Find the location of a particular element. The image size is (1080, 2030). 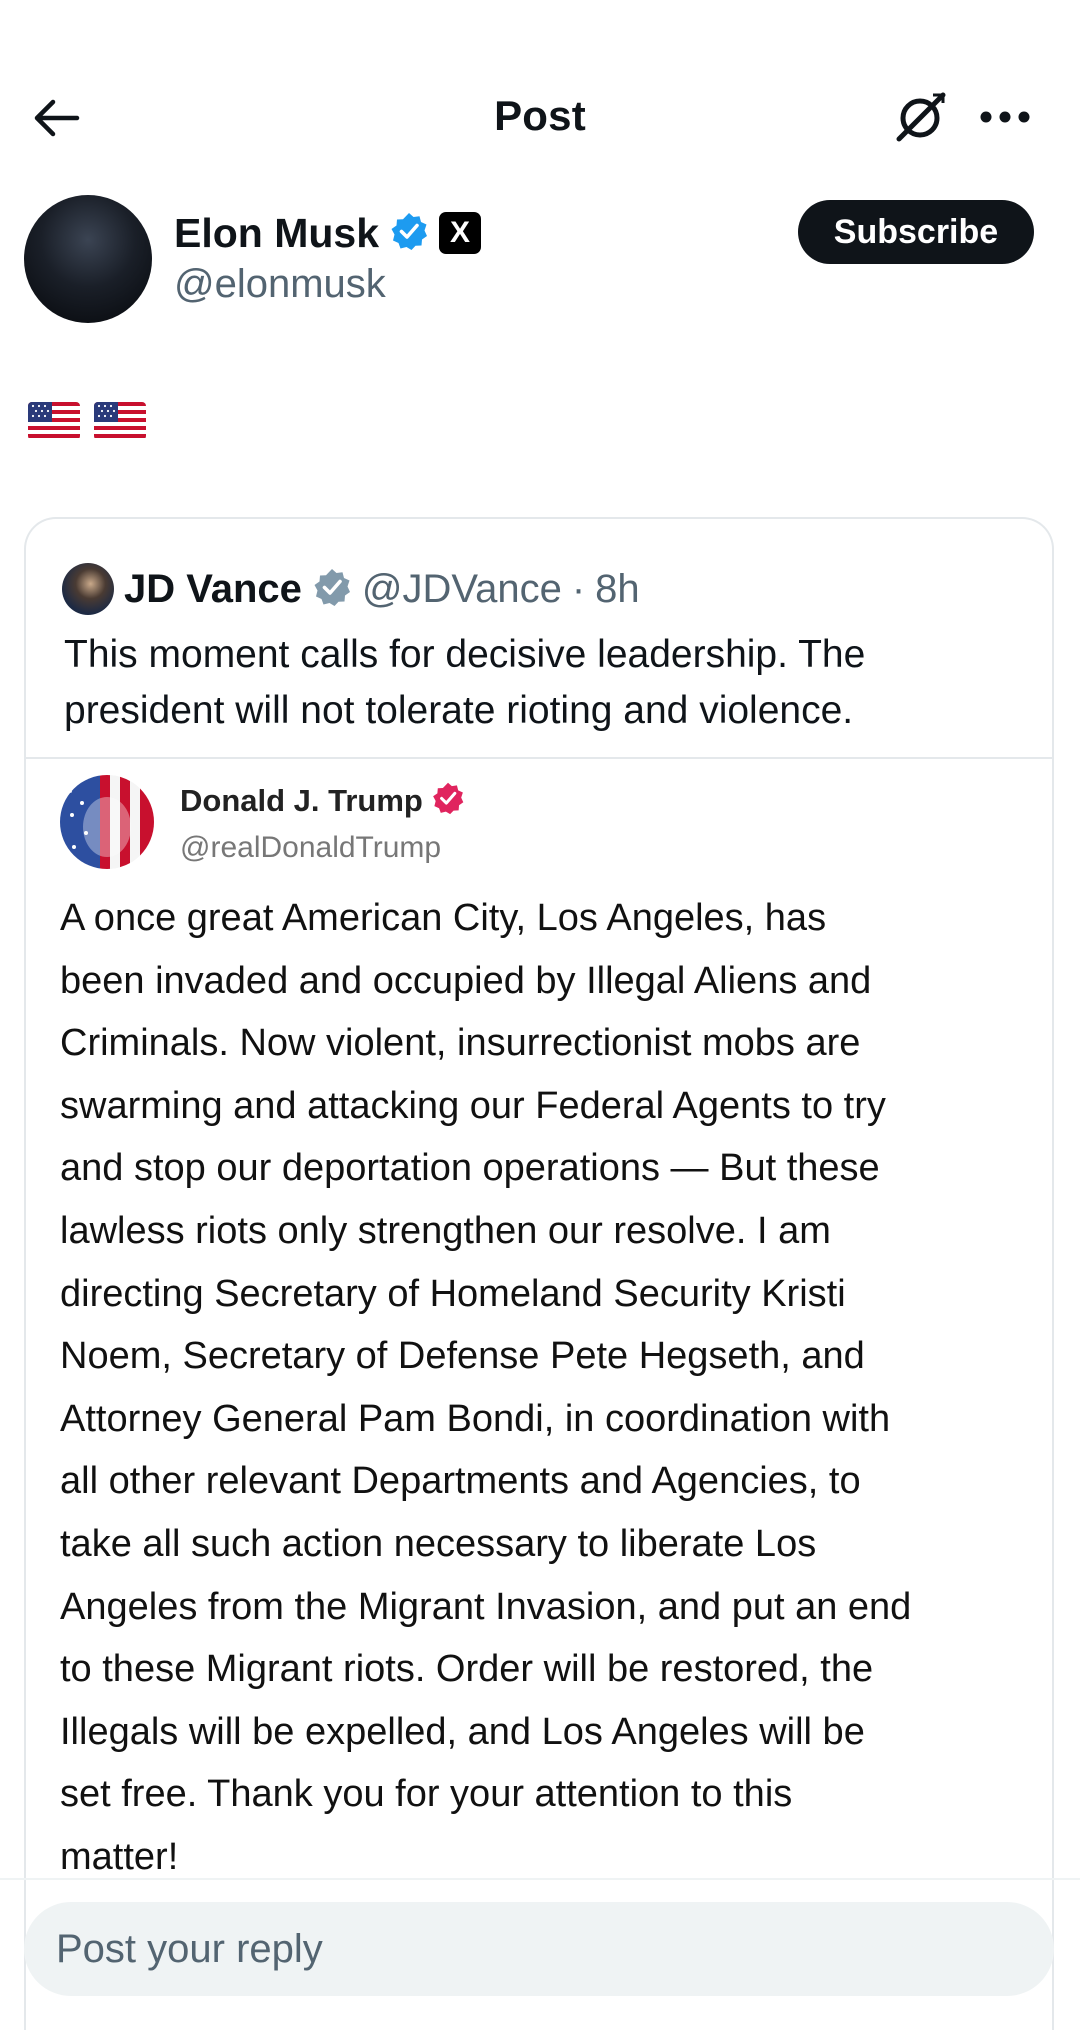

more-dots-icon is located at coordinates (1005, 119).